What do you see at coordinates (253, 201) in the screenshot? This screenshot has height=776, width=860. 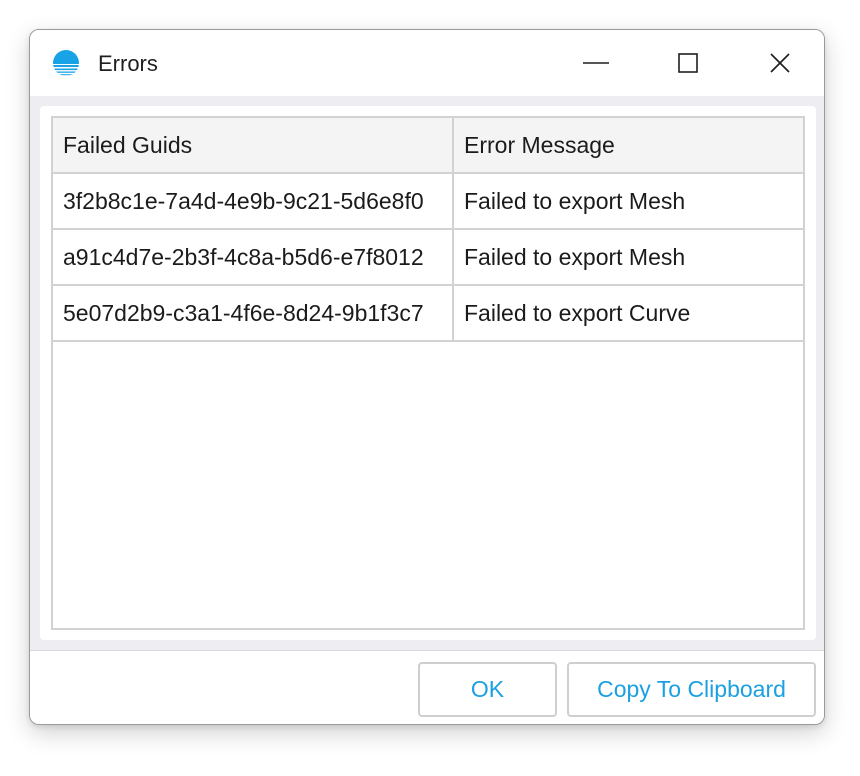 I see `guid-cell: 3f2b8c1e-7a4d-4e9b-9c21-5d6e8f0` at bounding box center [253, 201].